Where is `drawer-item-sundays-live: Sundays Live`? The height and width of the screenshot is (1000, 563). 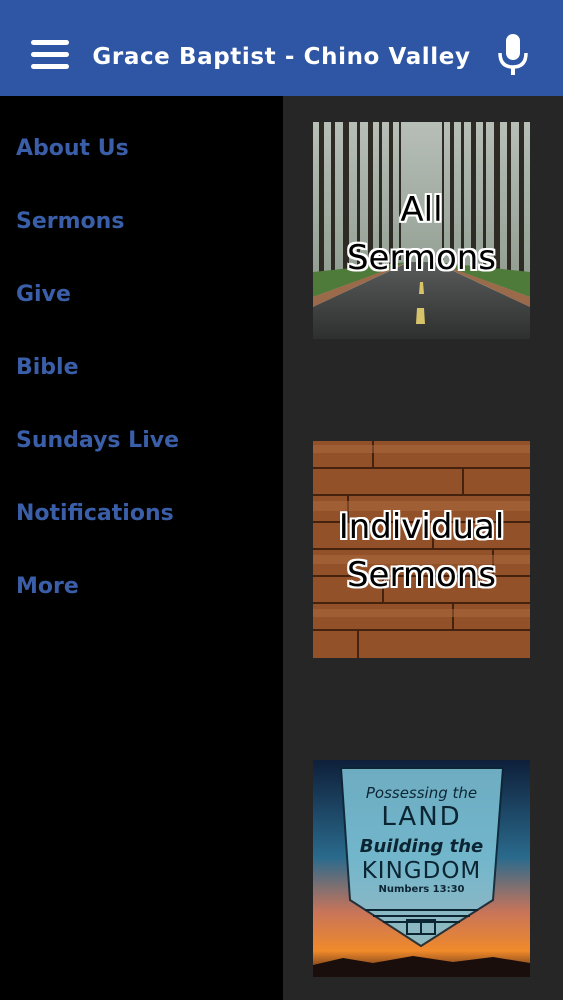 drawer-item-sundays-live: Sundays Live is located at coordinates (97, 440).